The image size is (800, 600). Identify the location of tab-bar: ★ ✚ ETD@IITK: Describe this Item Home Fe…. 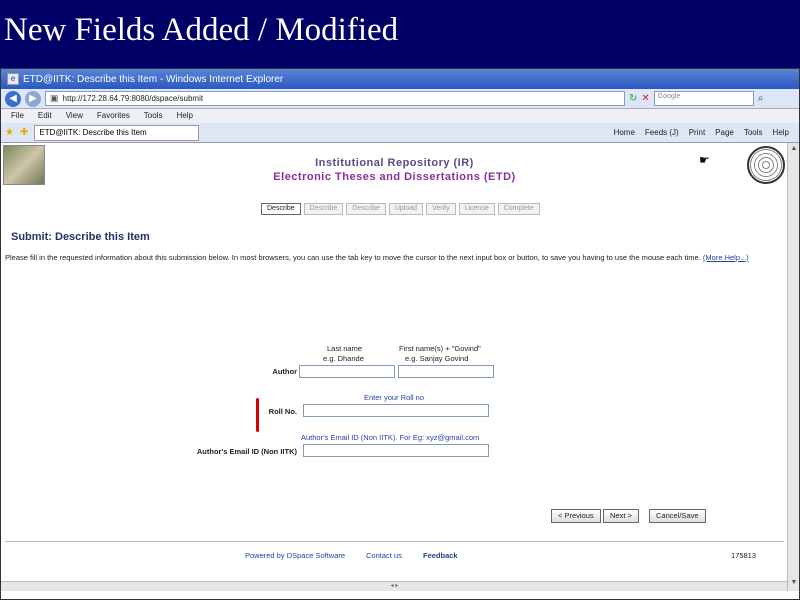
(400, 133).